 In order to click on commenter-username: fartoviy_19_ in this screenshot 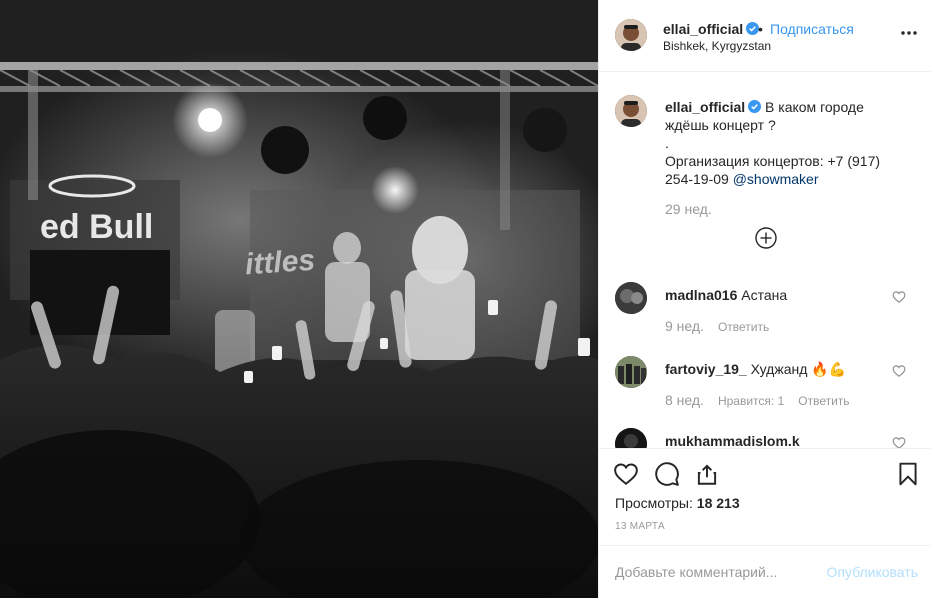, I will do `click(706, 369)`.